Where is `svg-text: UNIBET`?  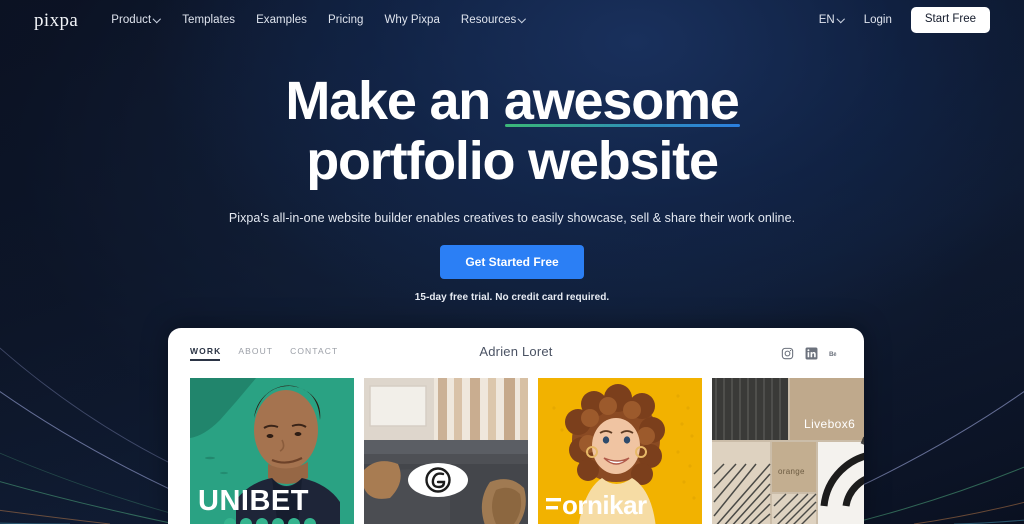
svg-text: UNIBET is located at coordinates (253, 501).